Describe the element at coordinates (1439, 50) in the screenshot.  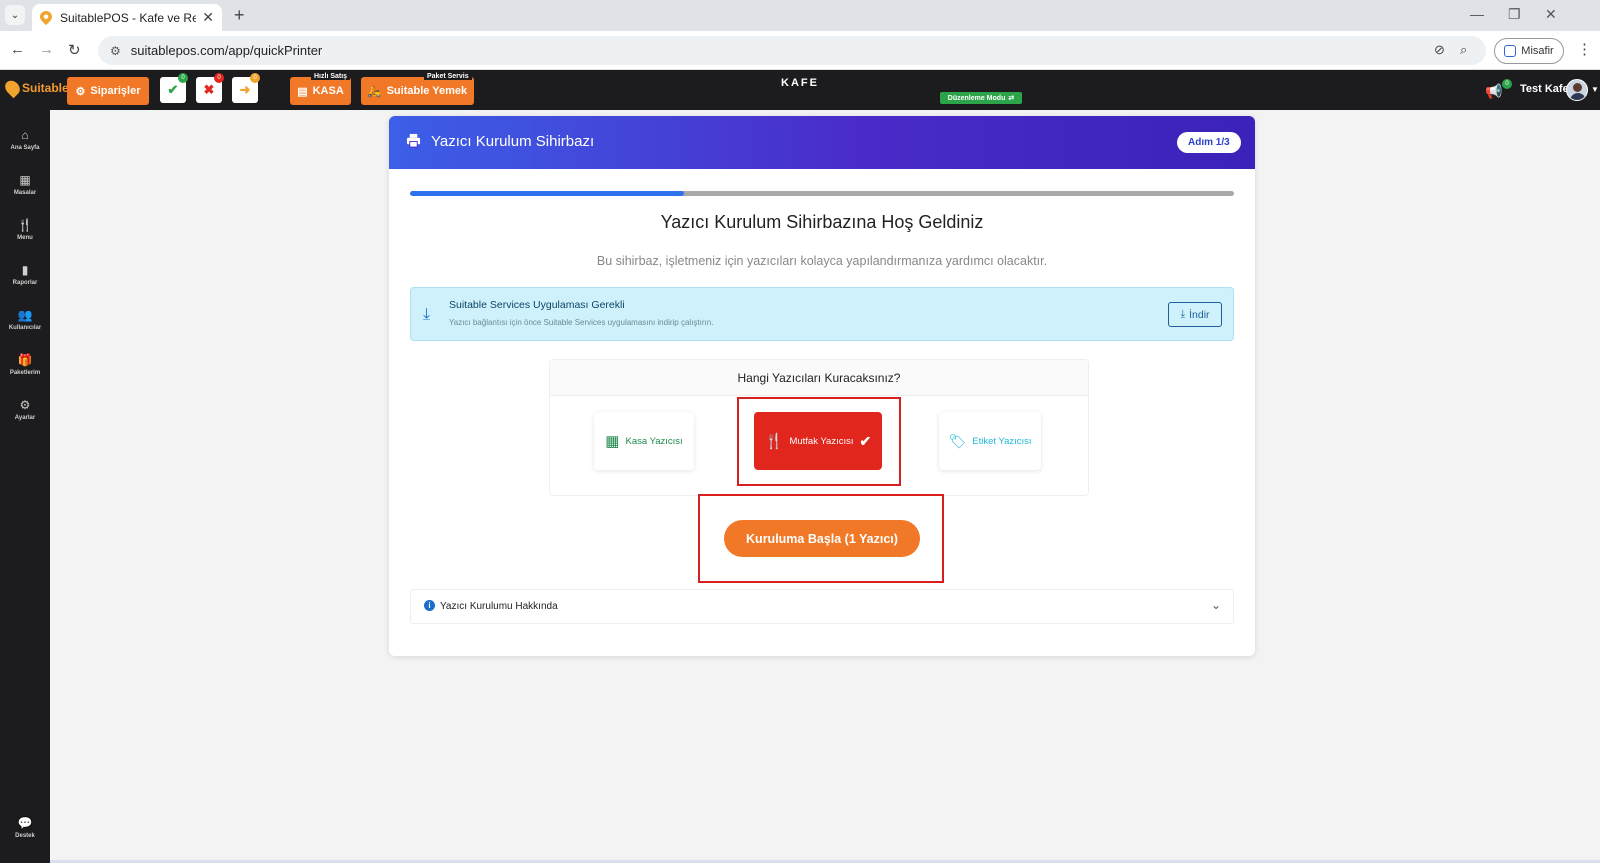
I see `eye-off-icon: ⊘` at that location.